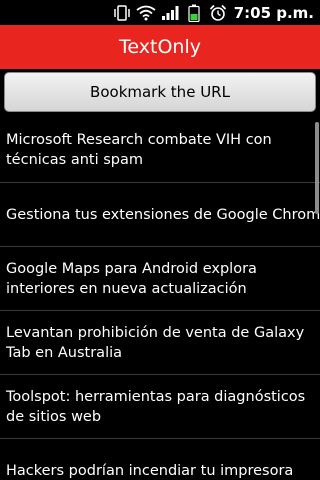 The height and width of the screenshot is (480, 320). What do you see at coordinates (194, 13) in the screenshot?
I see `battery-icon` at bounding box center [194, 13].